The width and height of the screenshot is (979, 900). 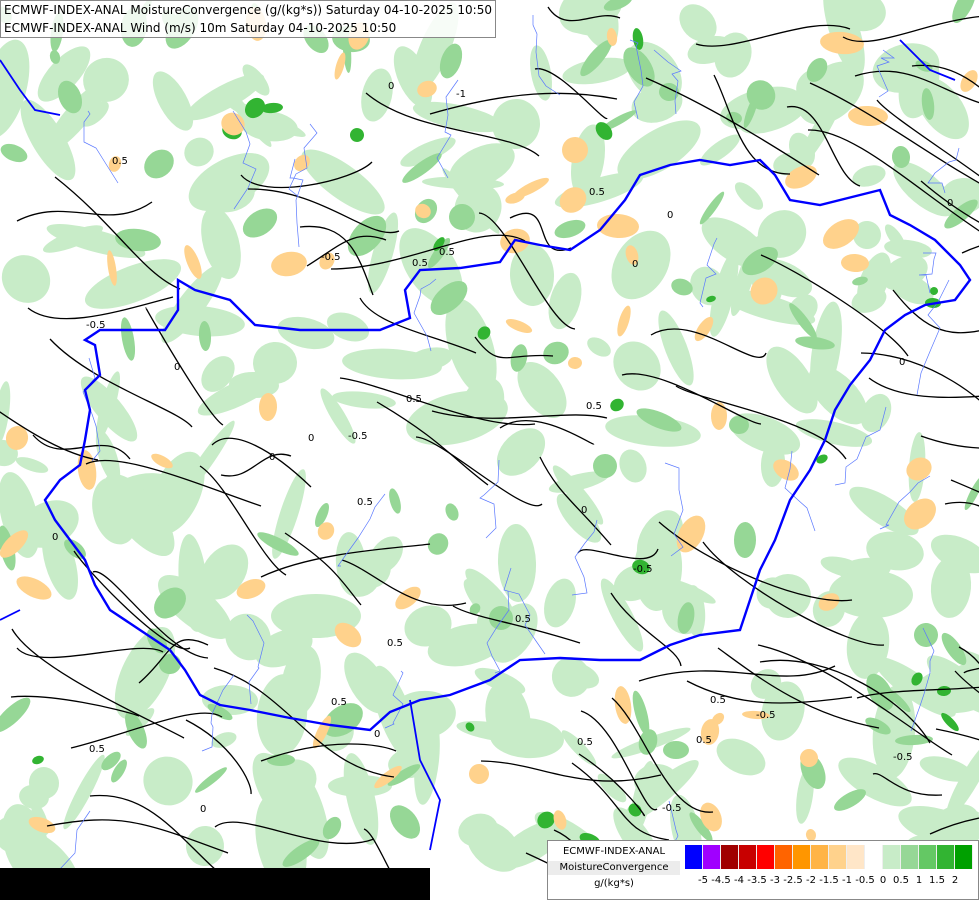 What do you see at coordinates (919, 880) in the screenshot?
I see `legend-tick-label: 1` at bounding box center [919, 880].